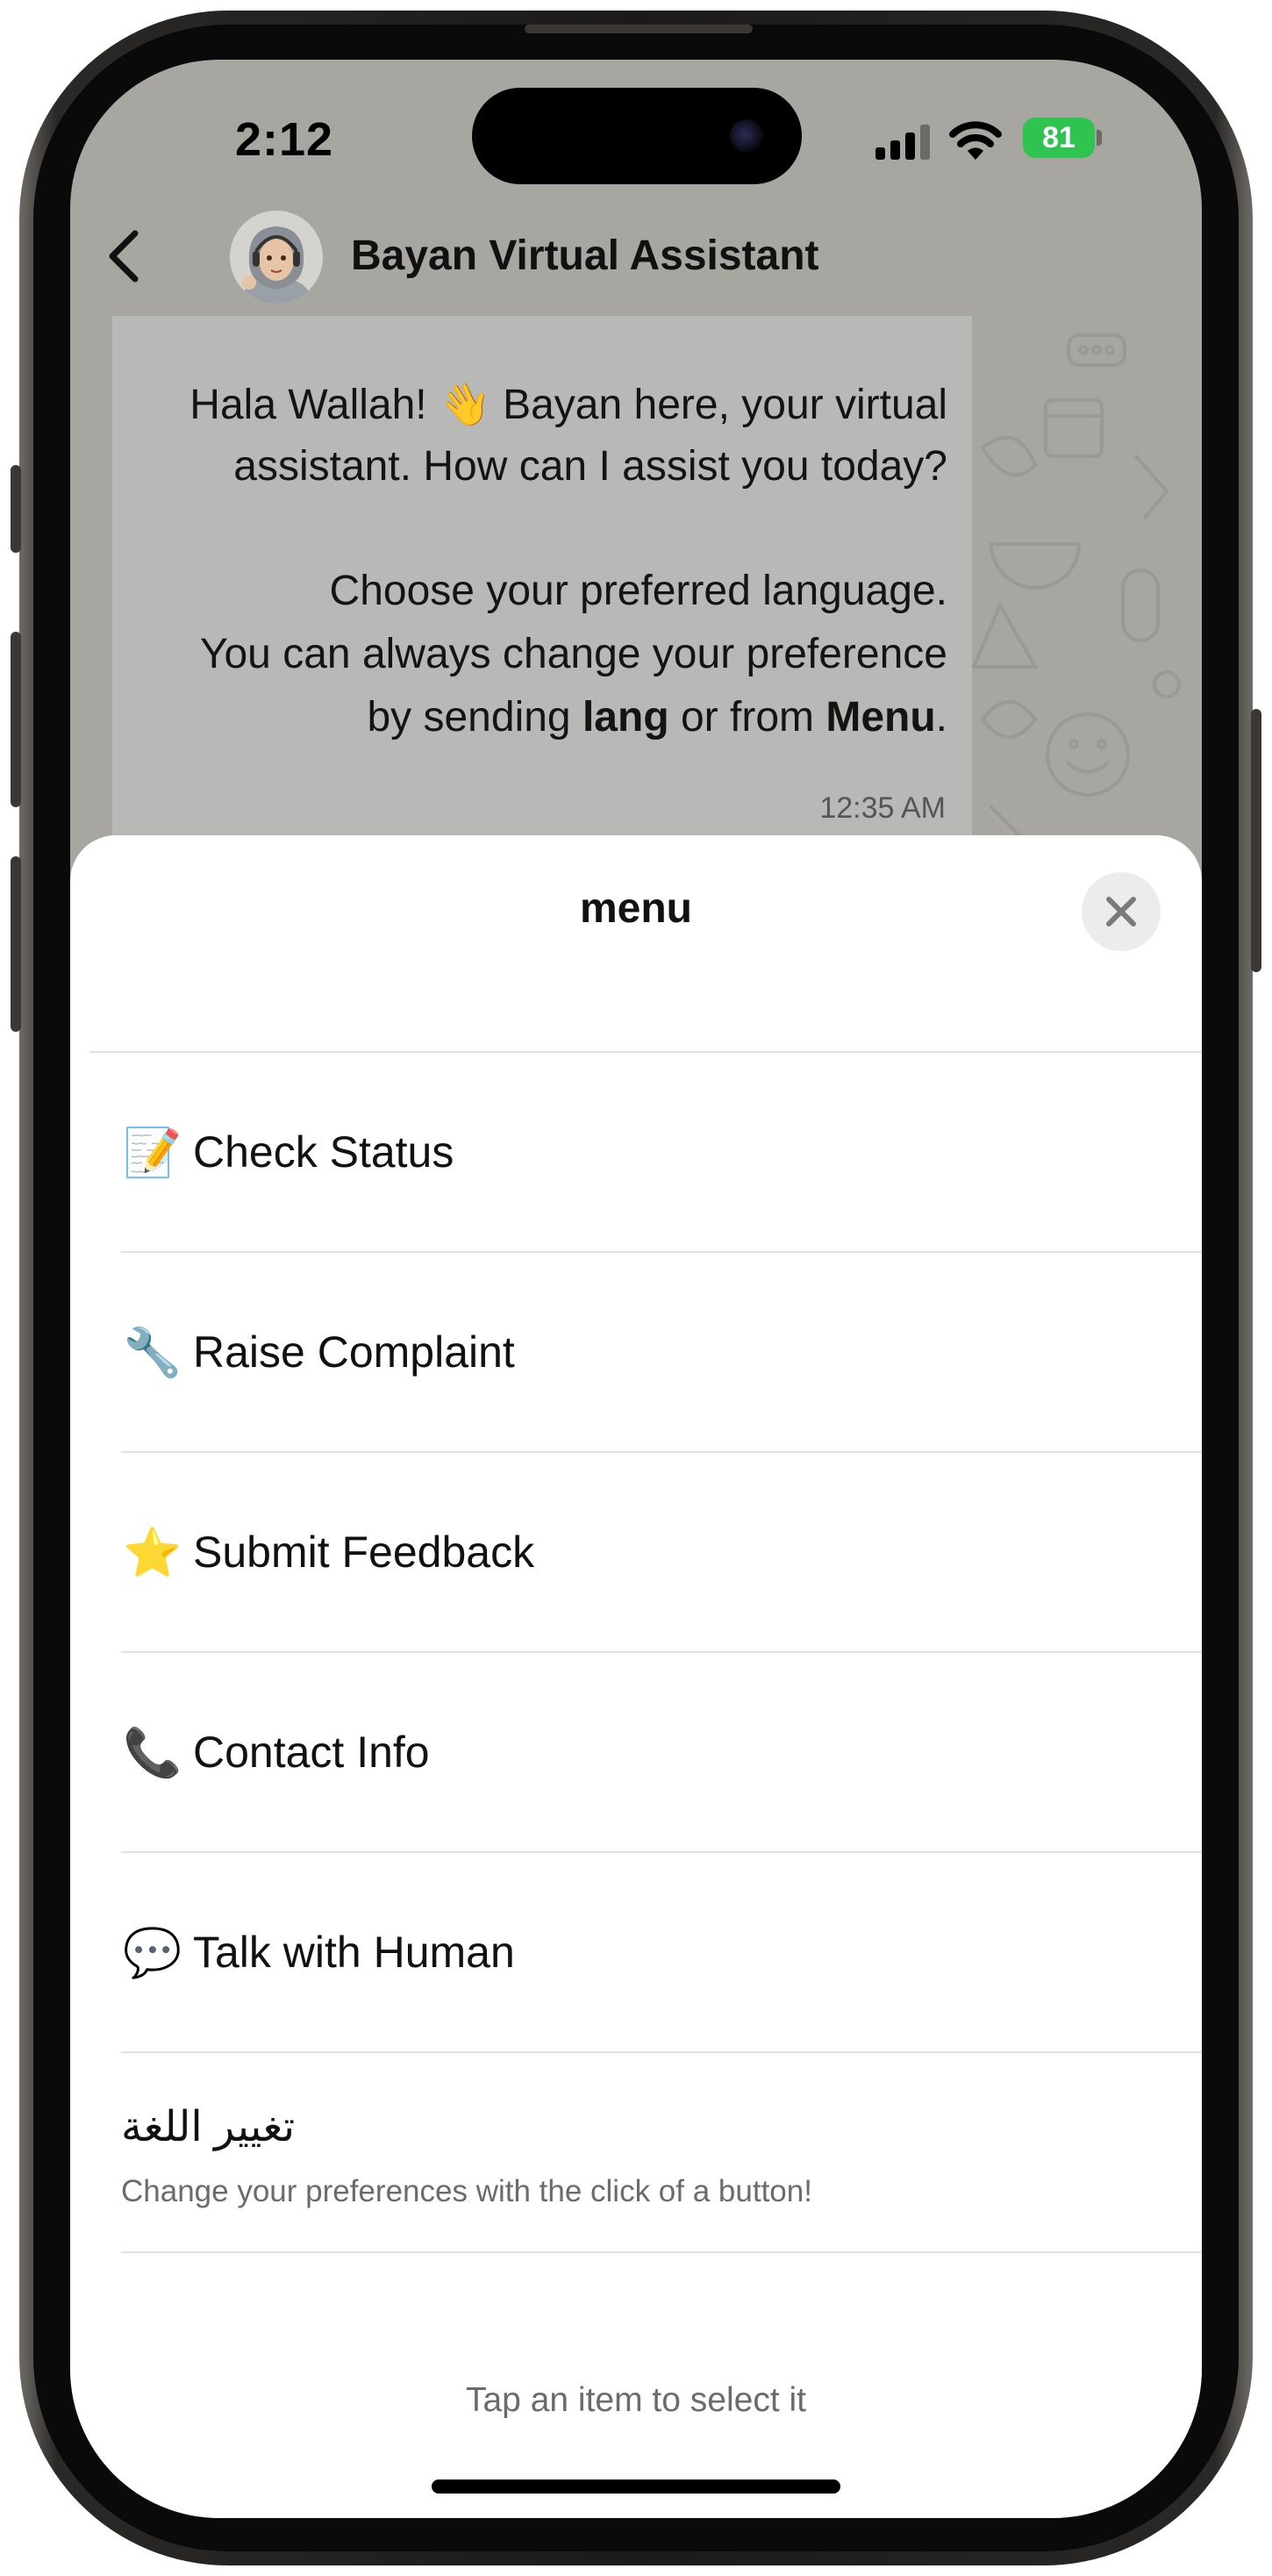 The image size is (1272, 2576). I want to click on power-button, so click(1256, 840).